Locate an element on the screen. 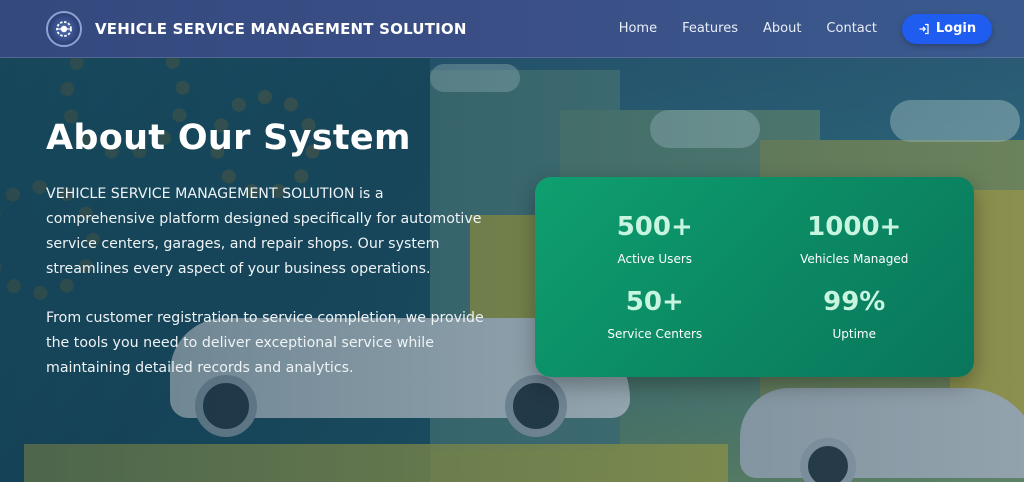 The width and height of the screenshot is (1024, 482). stat-value: 50+ is located at coordinates (654, 301).